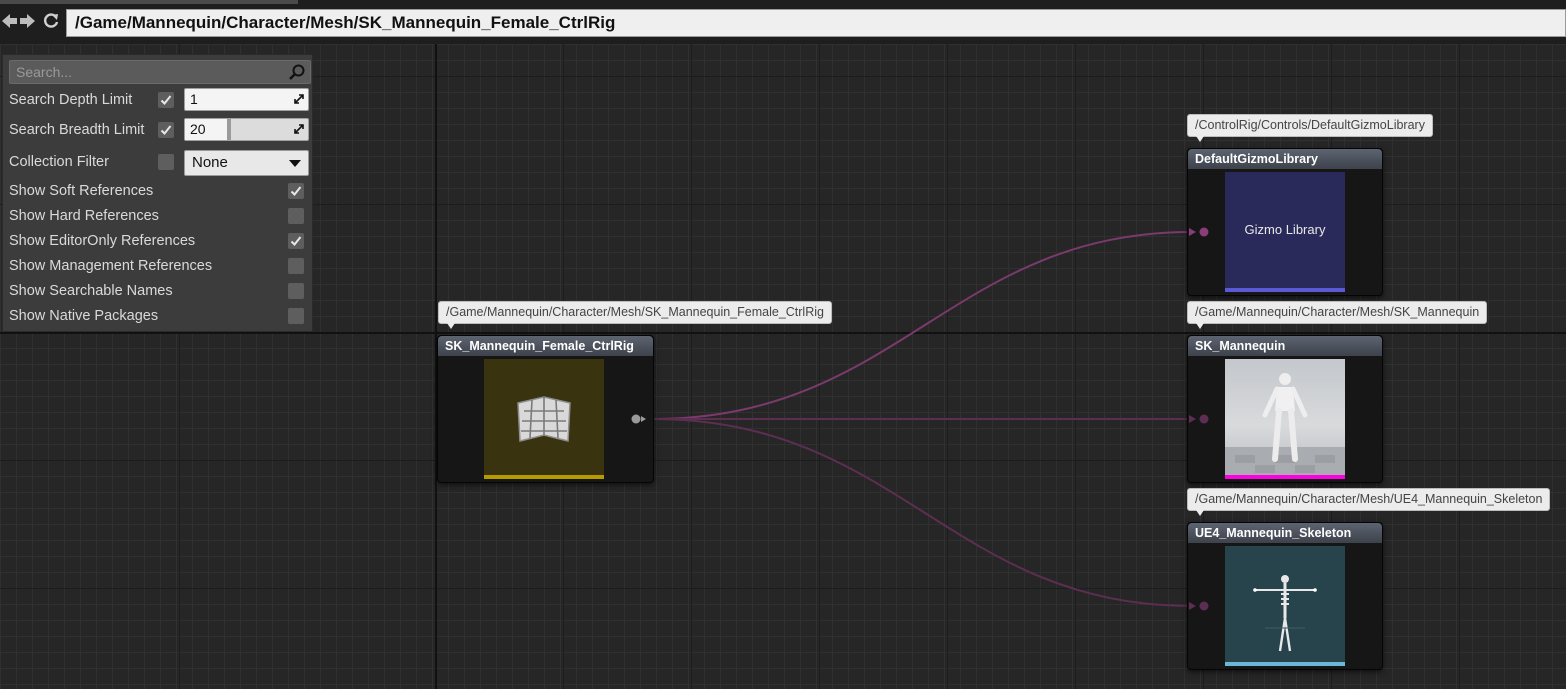 The height and width of the screenshot is (689, 1566). What do you see at coordinates (296, 191) in the screenshot?
I see `option-checkbox-soft` at bounding box center [296, 191].